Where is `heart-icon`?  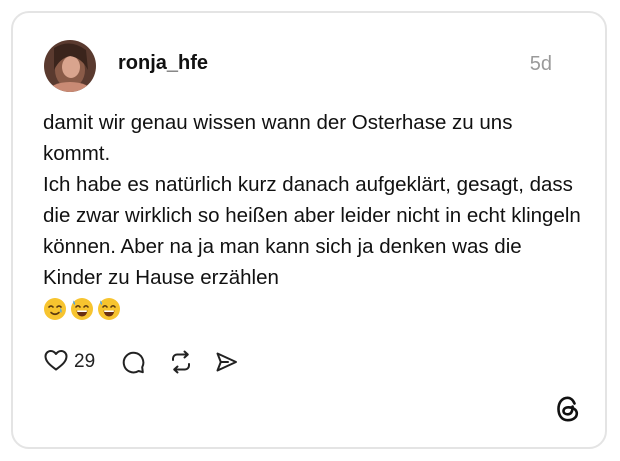
heart-icon is located at coordinates (56, 362).